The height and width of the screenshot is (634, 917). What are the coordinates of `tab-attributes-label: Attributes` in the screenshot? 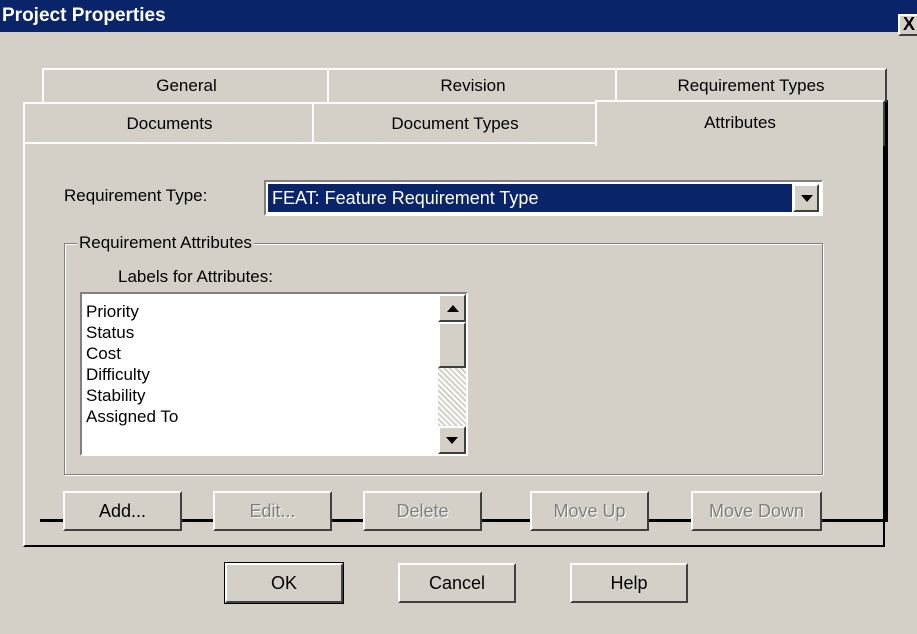 It's located at (740, 122).